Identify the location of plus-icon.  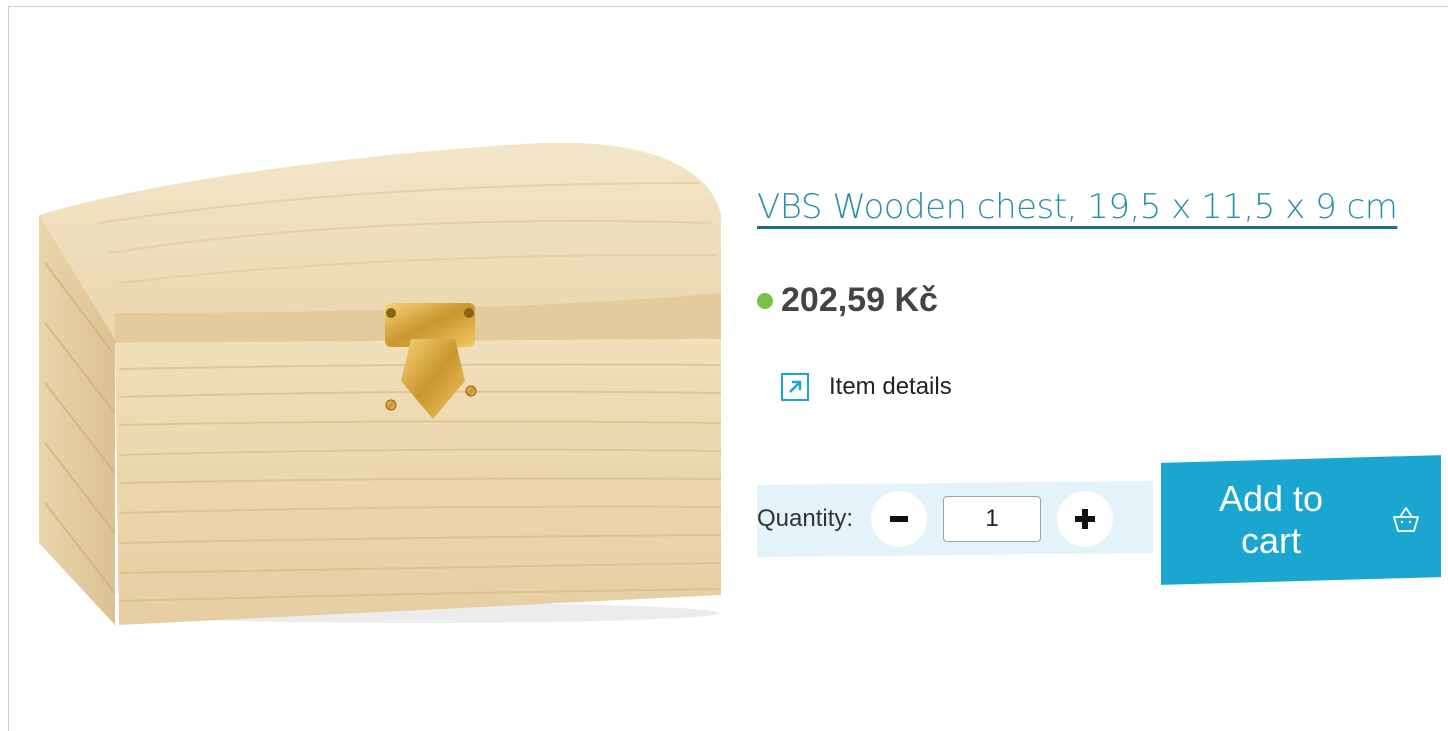
(1085, 519).